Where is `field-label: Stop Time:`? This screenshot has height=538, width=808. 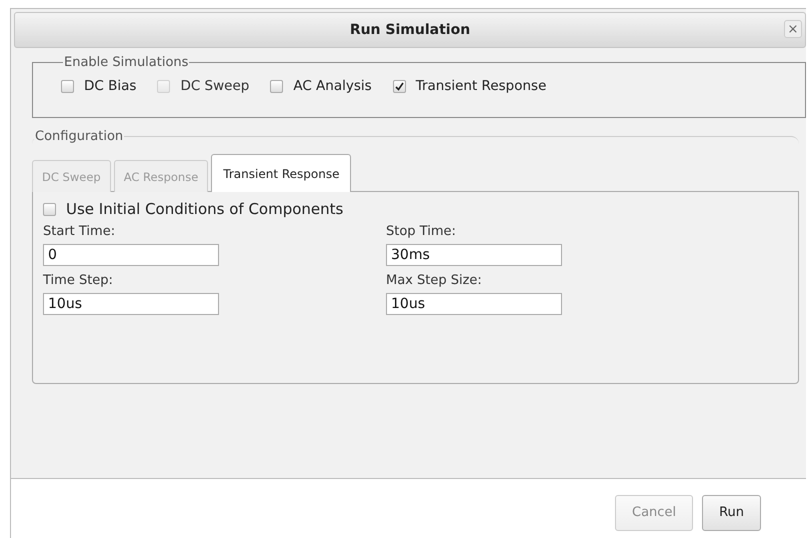 field-label: Stop Time: is located at coordinates (421, 231).